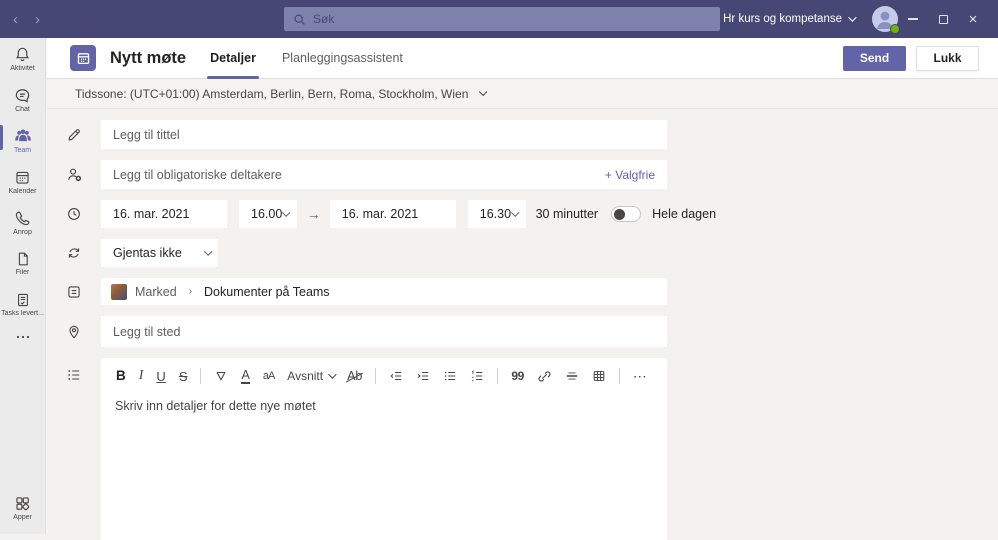 The image size is (998, 540). Describe the element at coordinates (636, 175) in the screenshot. I see `optional-attendees-link: + Valgfrie` at that location.